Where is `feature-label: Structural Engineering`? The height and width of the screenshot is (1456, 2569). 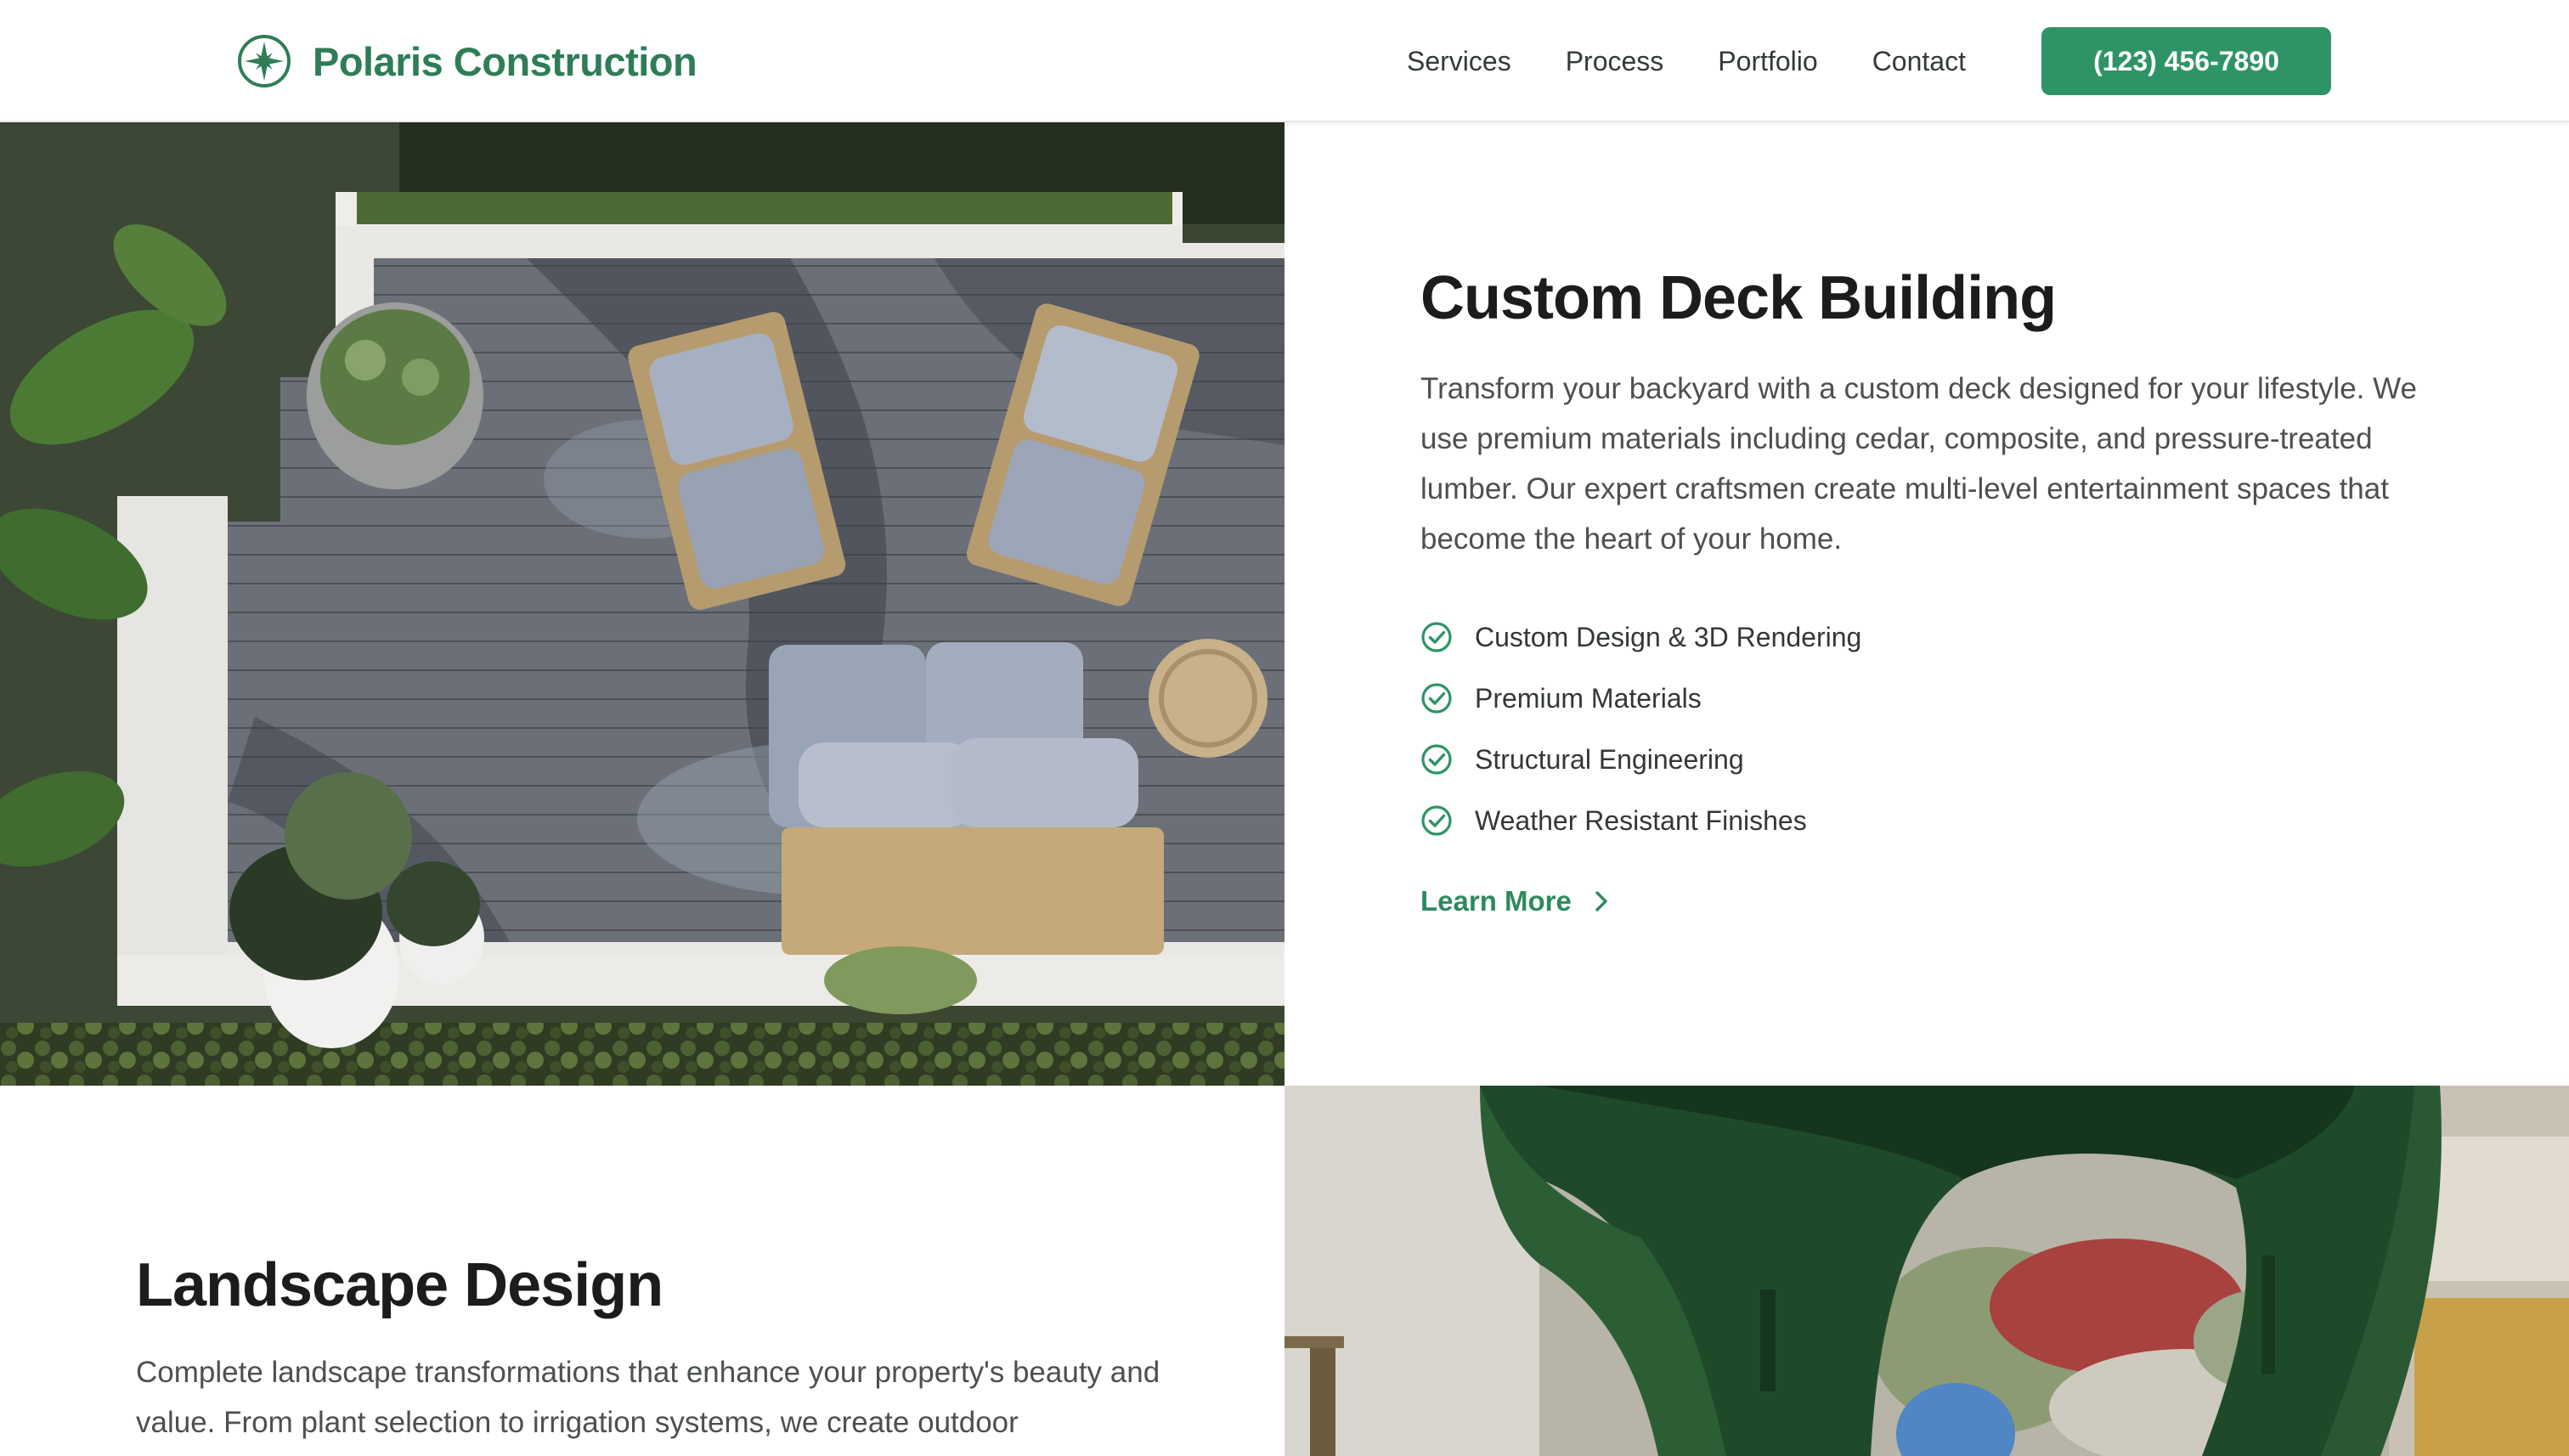 feature-label: Structural Engineering is located at coordinates (1610, 759).